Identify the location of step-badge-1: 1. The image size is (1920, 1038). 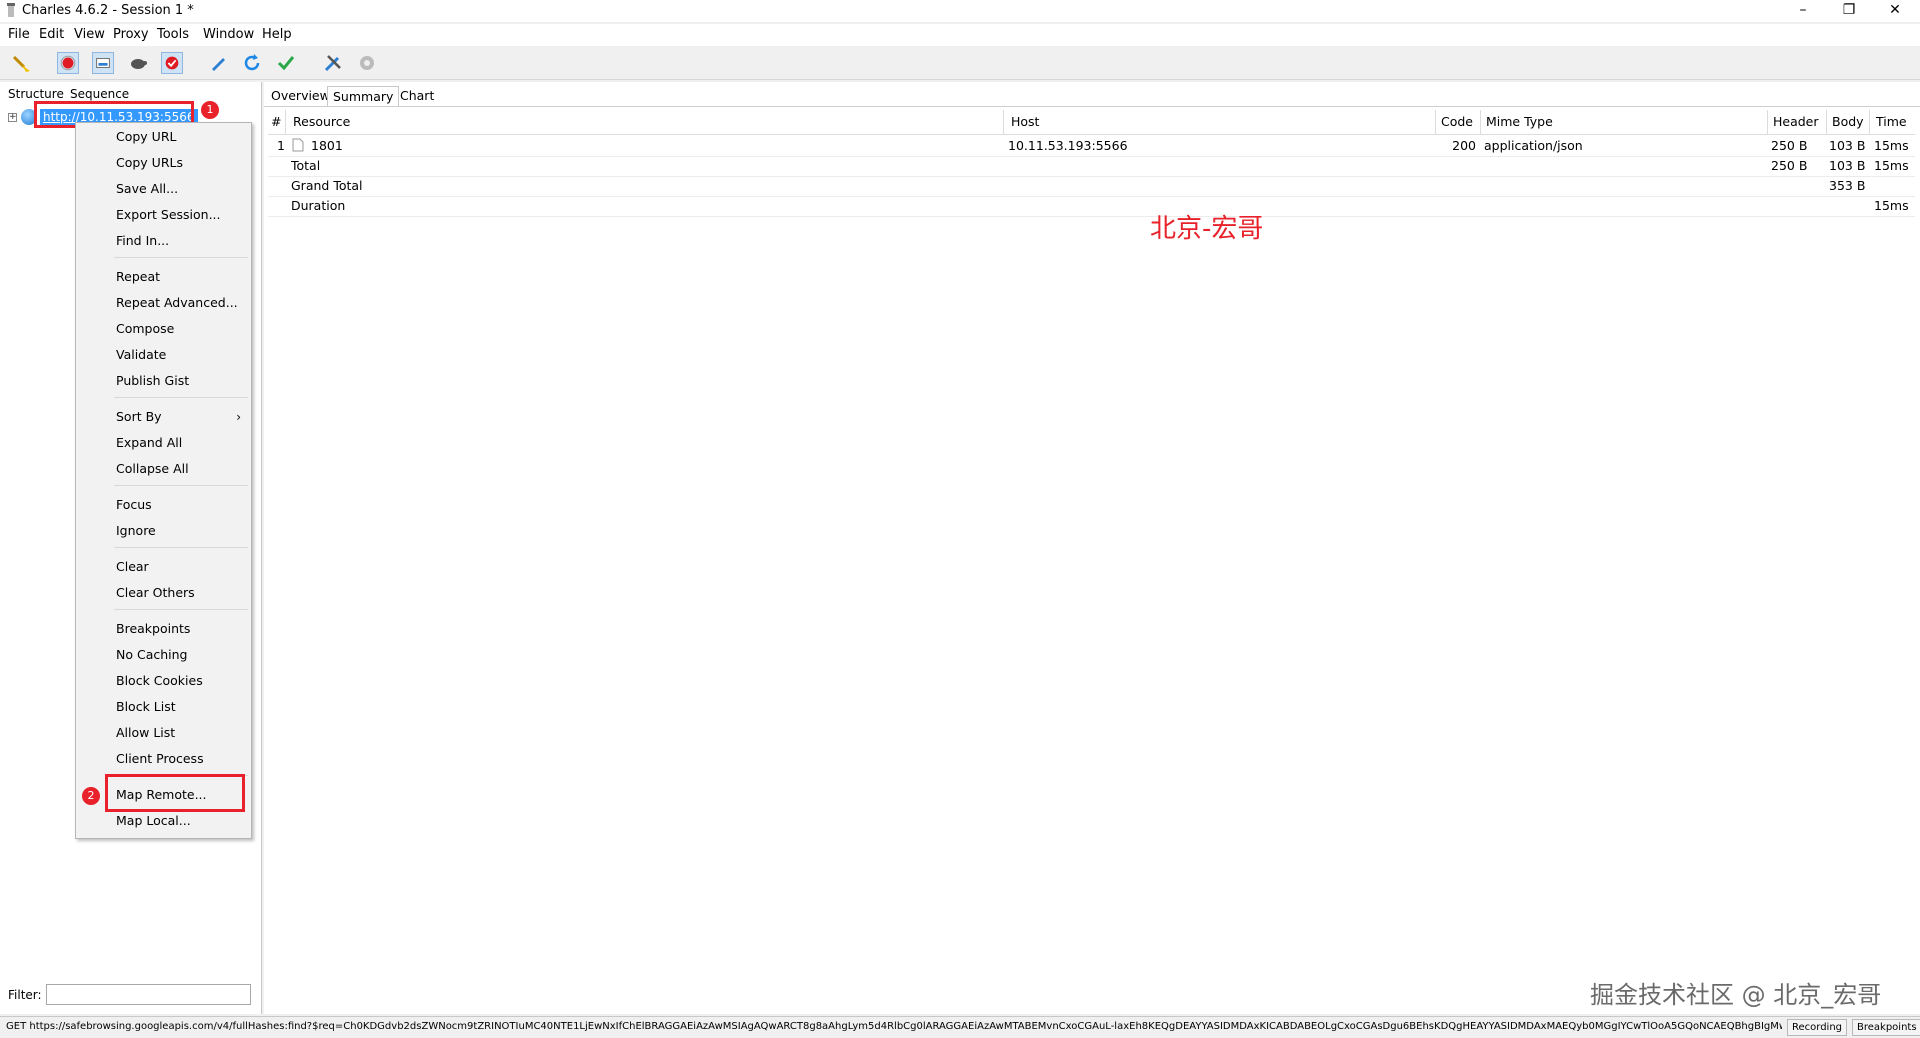
(210, 110).